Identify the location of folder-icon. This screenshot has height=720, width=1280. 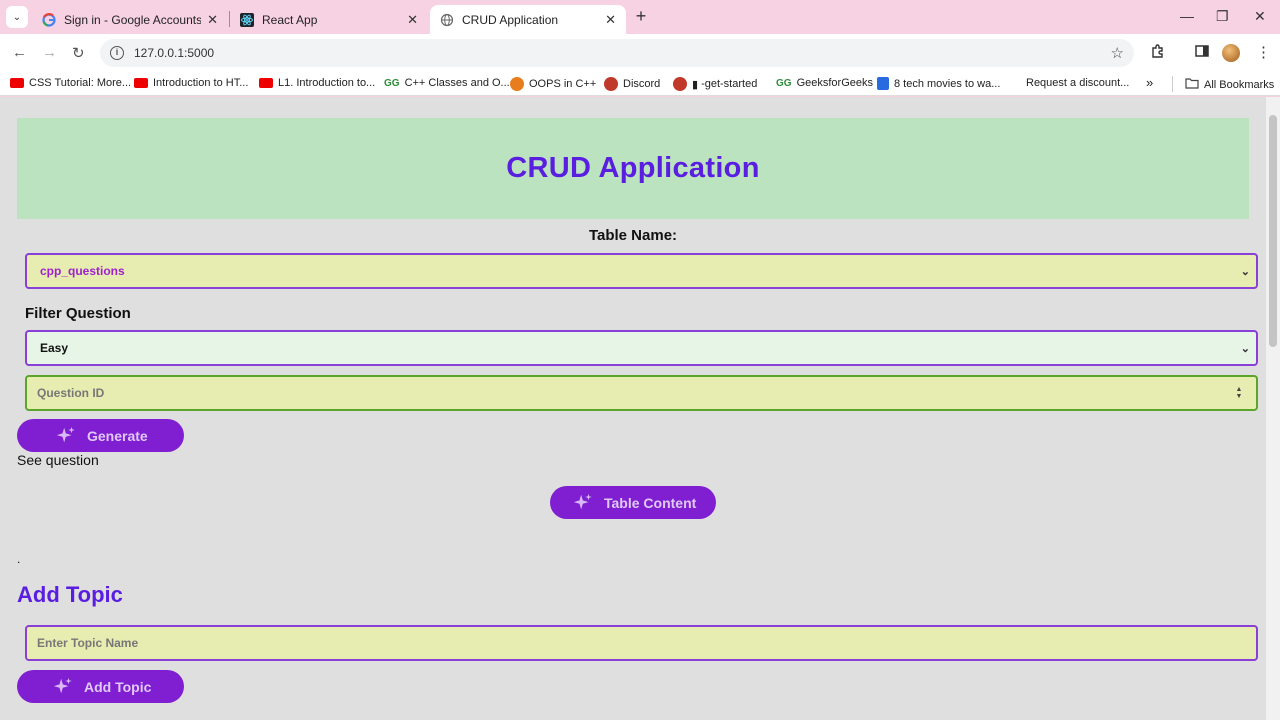
(1192, 84).